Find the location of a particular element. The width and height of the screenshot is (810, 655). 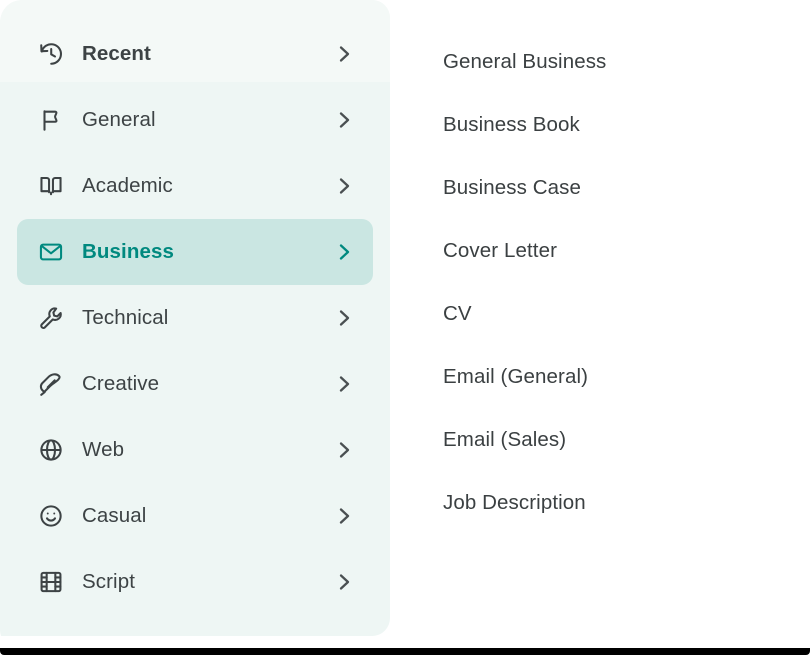

sidebar-item-casual: Casual is located at coordinates (195, 516).